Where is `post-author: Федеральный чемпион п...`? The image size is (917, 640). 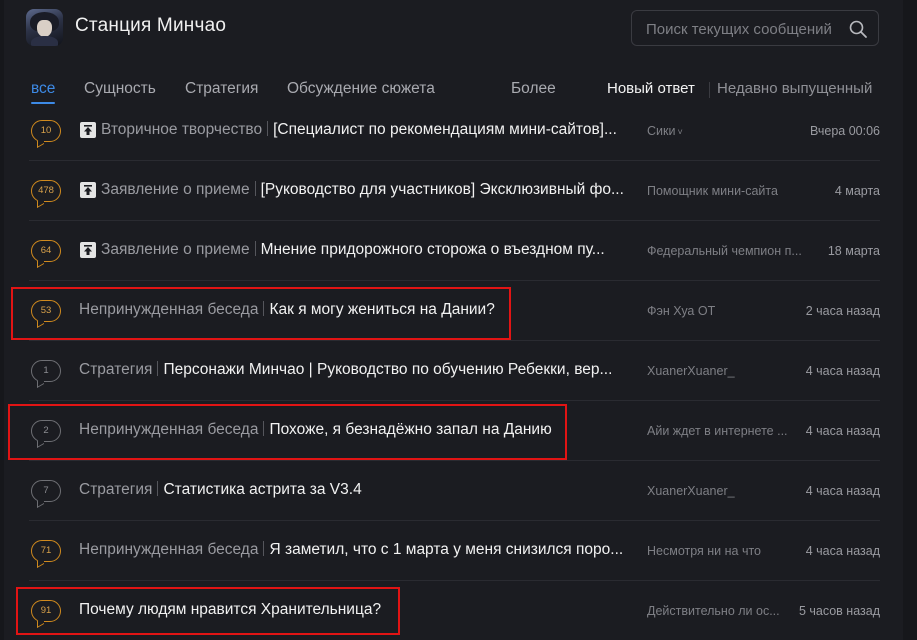
post-author: Федеральный чемпион п... is located at coordinates (729, 251).